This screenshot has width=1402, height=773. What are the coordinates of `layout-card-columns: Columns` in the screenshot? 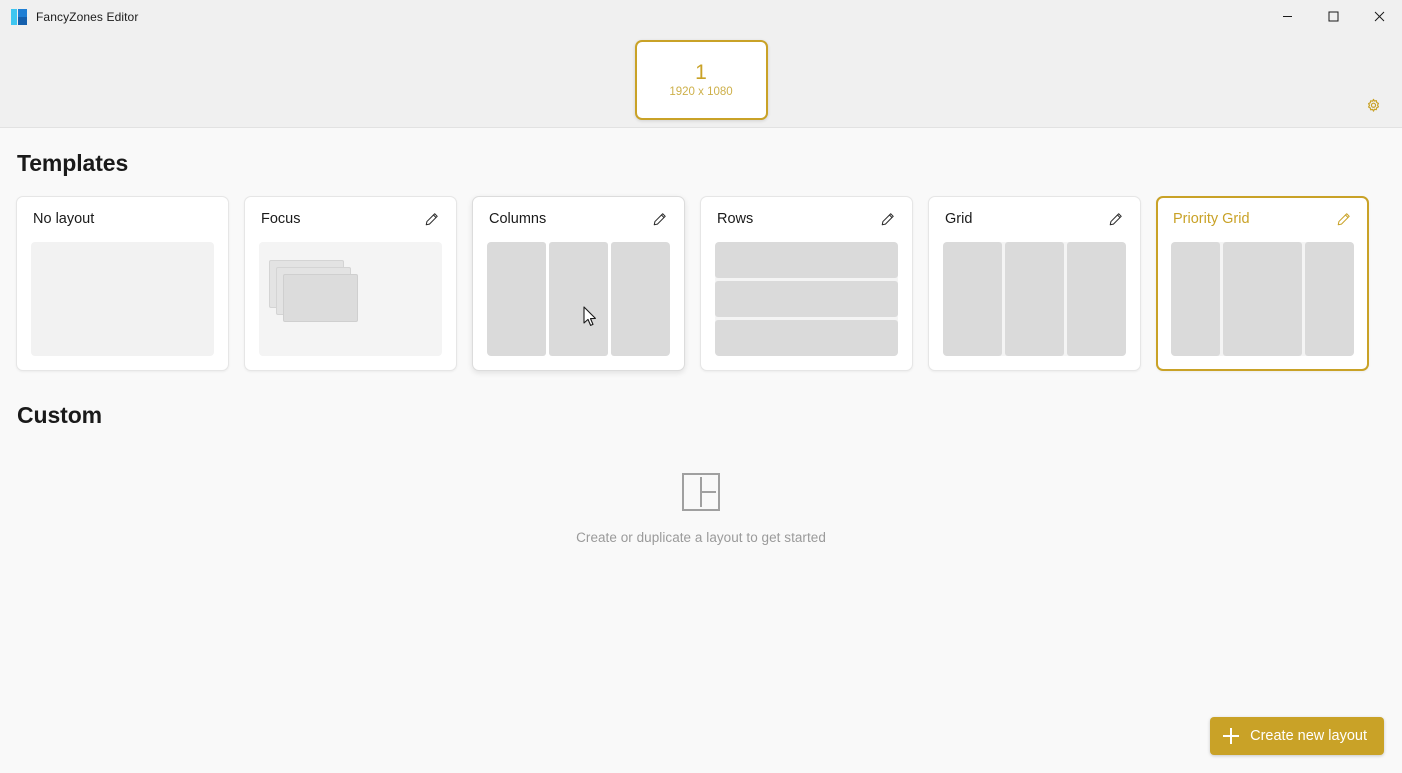 It's located at (578, 283).